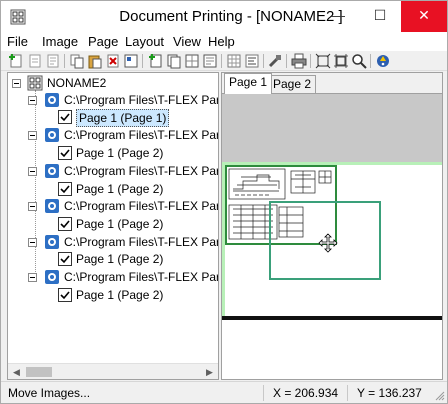 The width and height of the screenshot is (448, 404). I want to click on menu-view: View, so click(187, 41).